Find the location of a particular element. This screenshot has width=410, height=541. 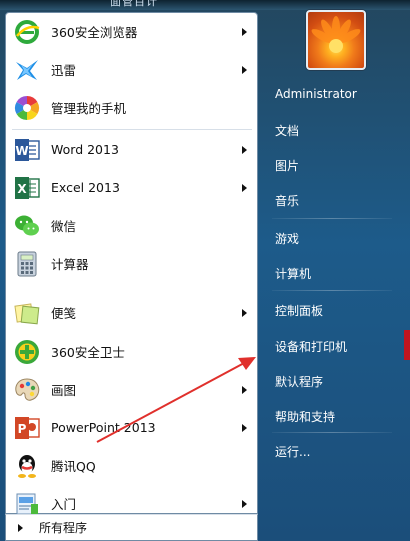

link-default-programs: 默认程序 is located at coordinates (299, 381).